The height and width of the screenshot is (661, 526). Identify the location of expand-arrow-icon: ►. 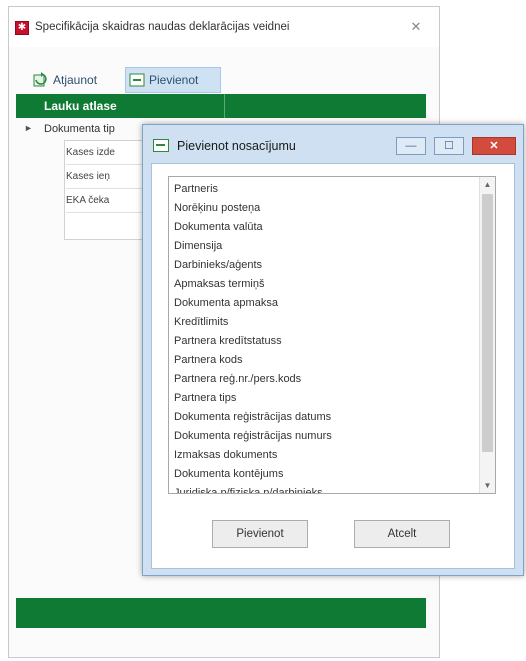
(28, 128).